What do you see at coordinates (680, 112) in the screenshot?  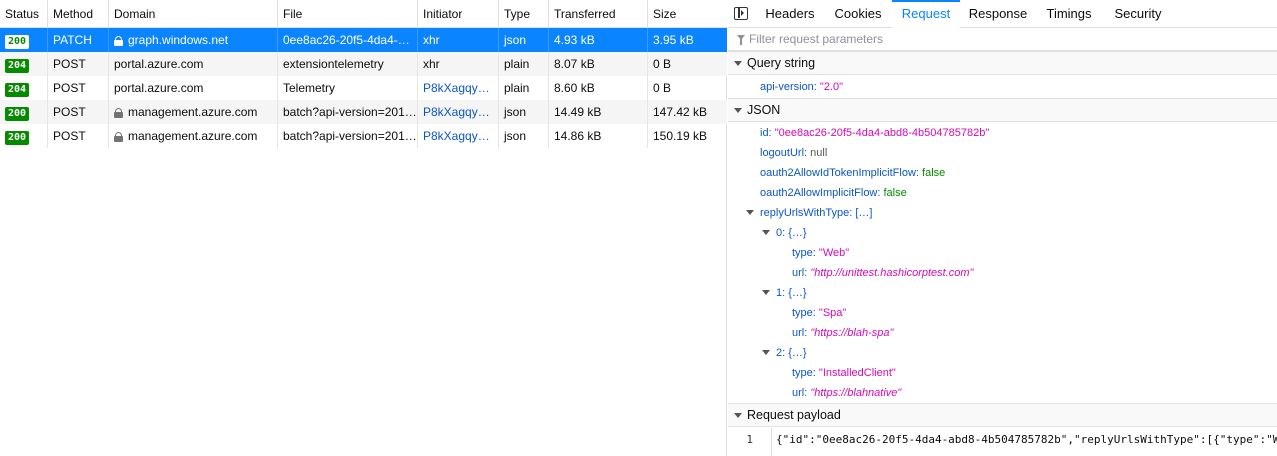 I see `size-cell: 147.42 kB` at bounding box center [680, 112].